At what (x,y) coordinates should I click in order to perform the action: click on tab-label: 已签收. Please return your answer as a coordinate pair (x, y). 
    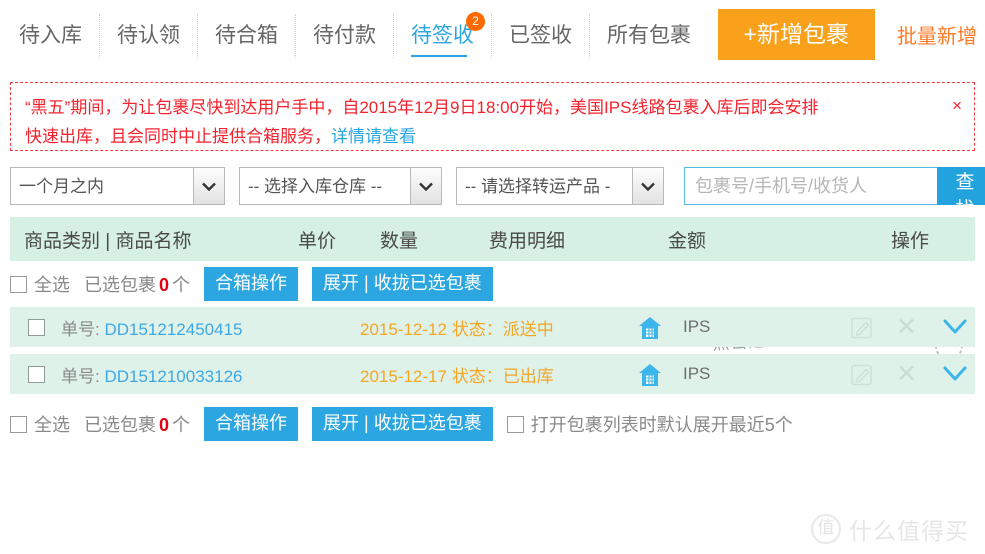
    Looking at the image, I should click on (540, 35).